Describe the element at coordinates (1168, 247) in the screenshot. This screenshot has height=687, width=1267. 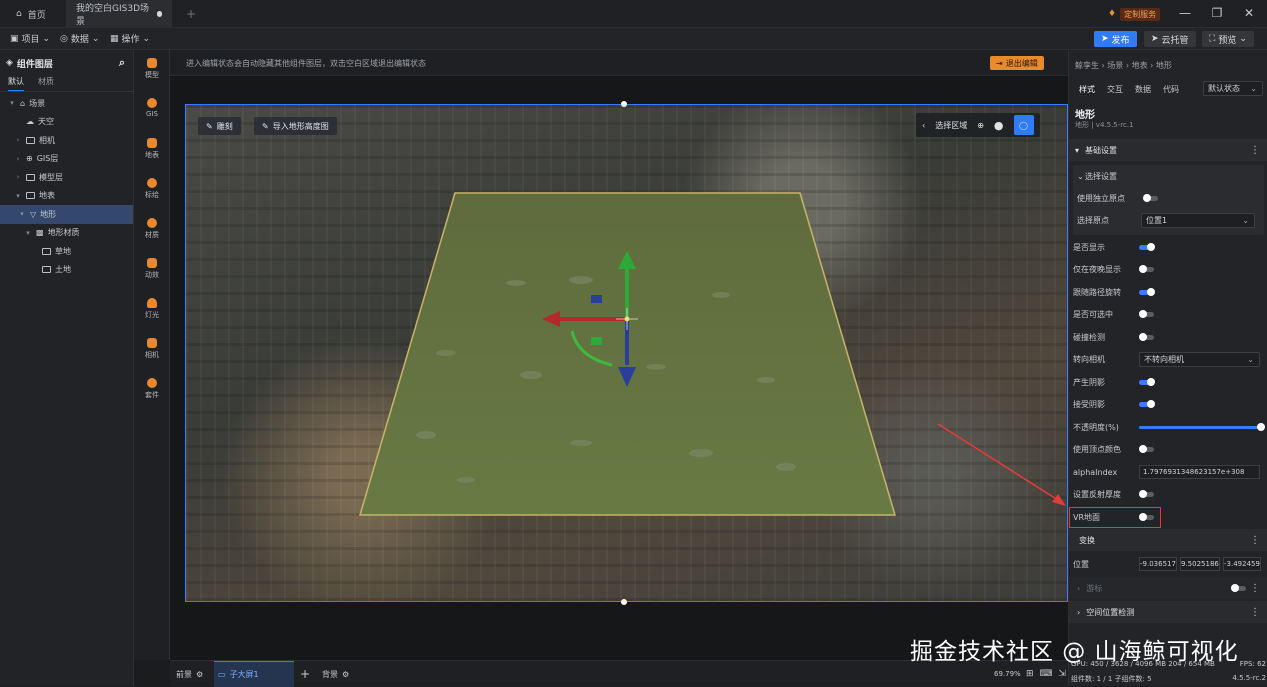
I see `row-visible: 是否显示` at that location.